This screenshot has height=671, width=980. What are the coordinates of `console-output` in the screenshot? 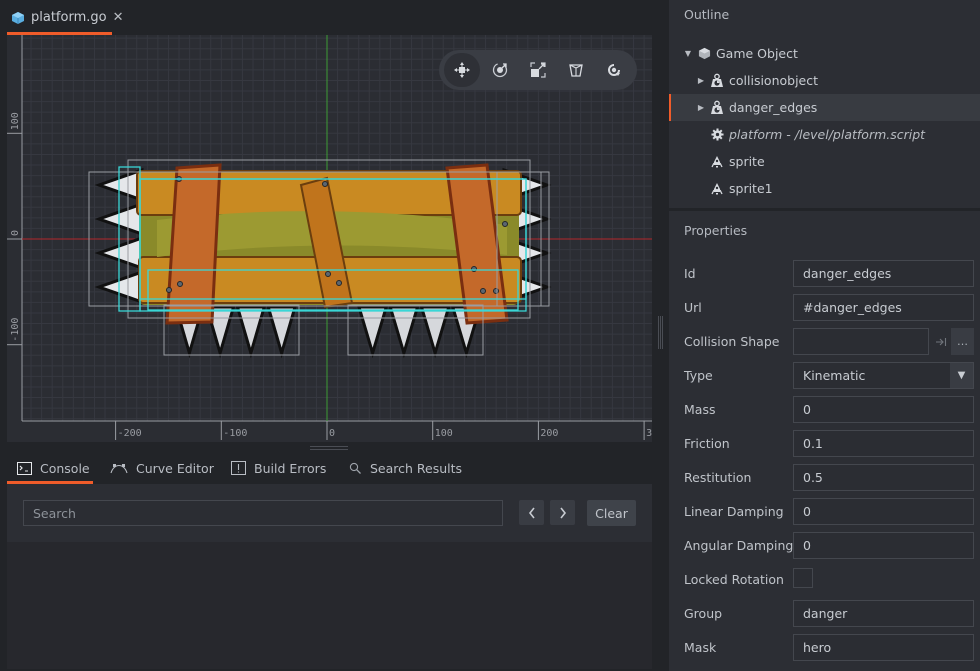 It's located at (329, 605).